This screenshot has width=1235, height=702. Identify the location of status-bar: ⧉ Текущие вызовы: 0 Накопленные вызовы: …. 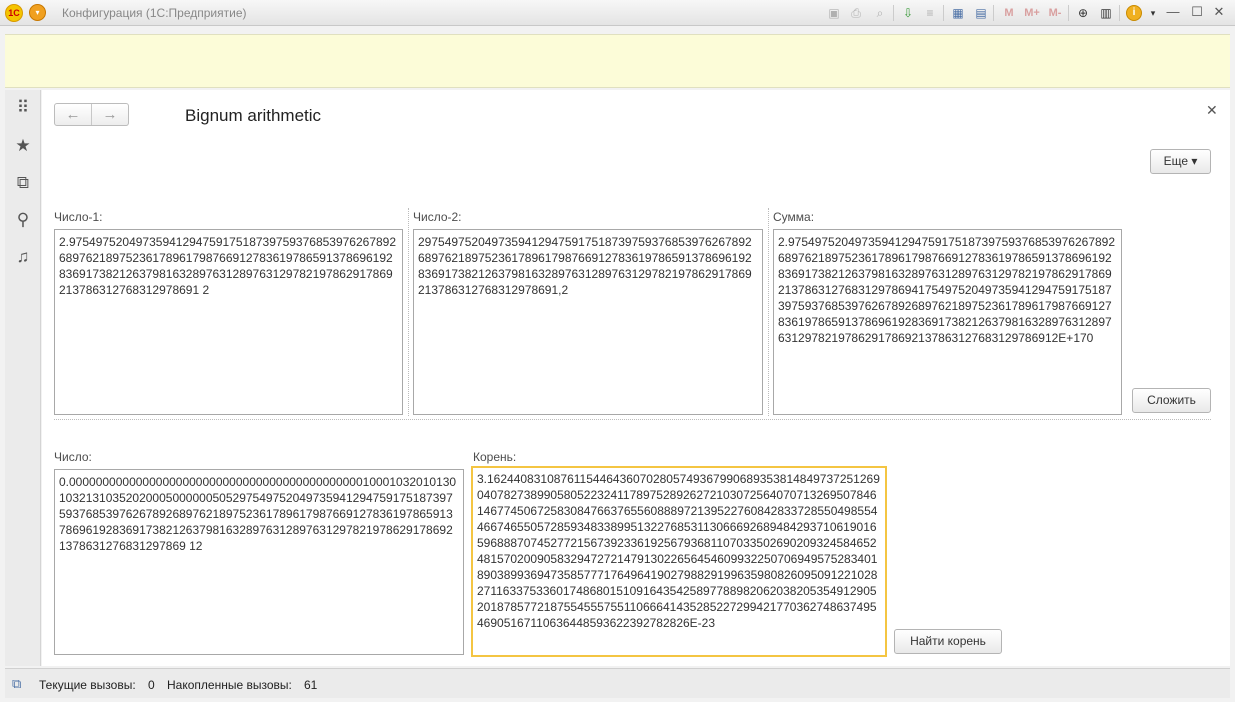
(617, 683).